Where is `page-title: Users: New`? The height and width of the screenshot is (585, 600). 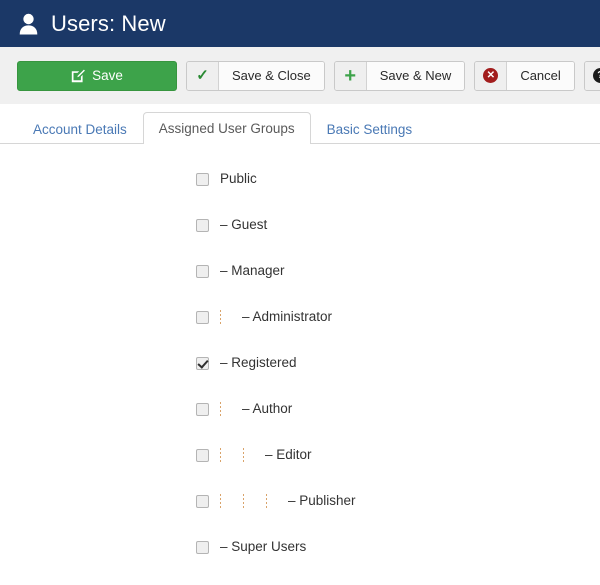 page-title: Users: New is located at coordinates (108, 23).